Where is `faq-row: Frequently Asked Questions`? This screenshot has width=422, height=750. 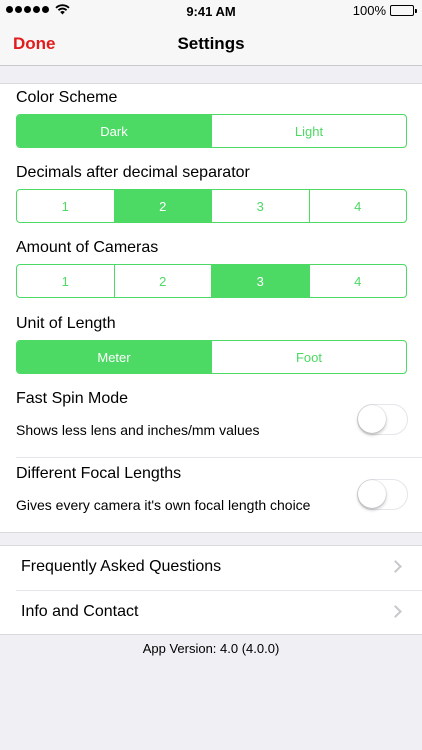
faq-row: Frequently Asked Questions is located at coordinates (211, 568).